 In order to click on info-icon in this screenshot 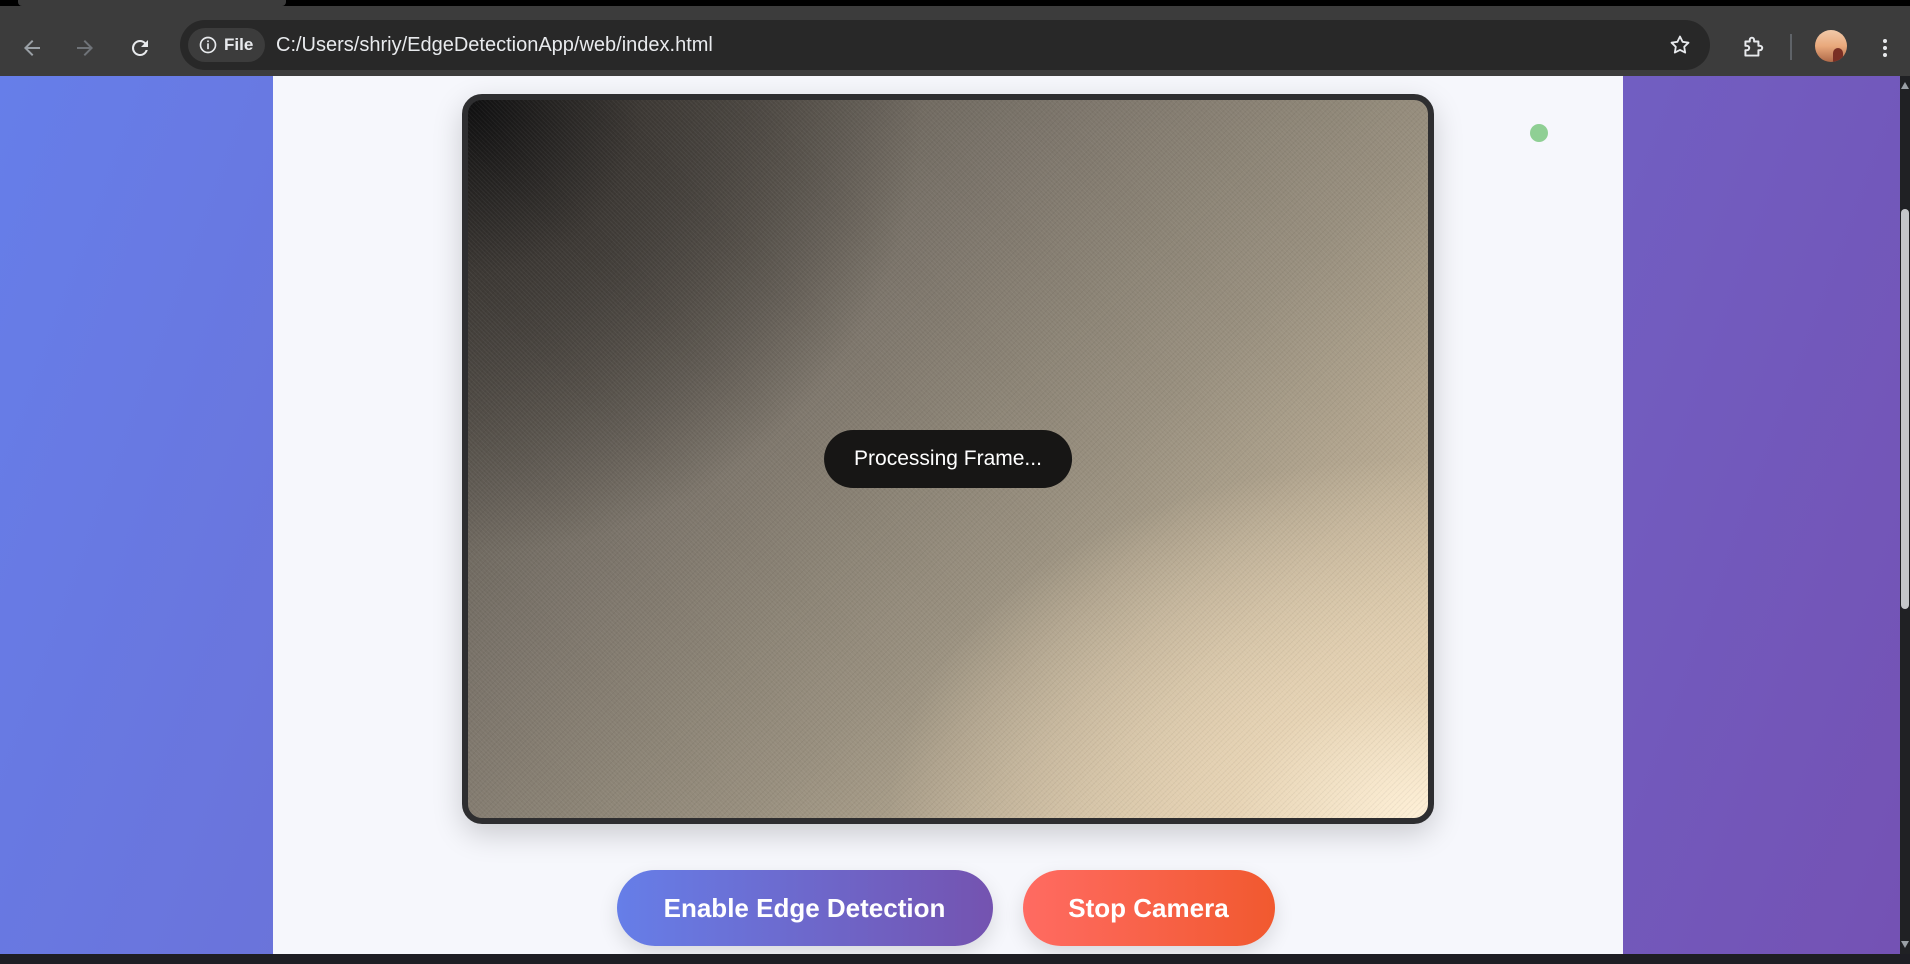, I will do `click(208, 45)`.